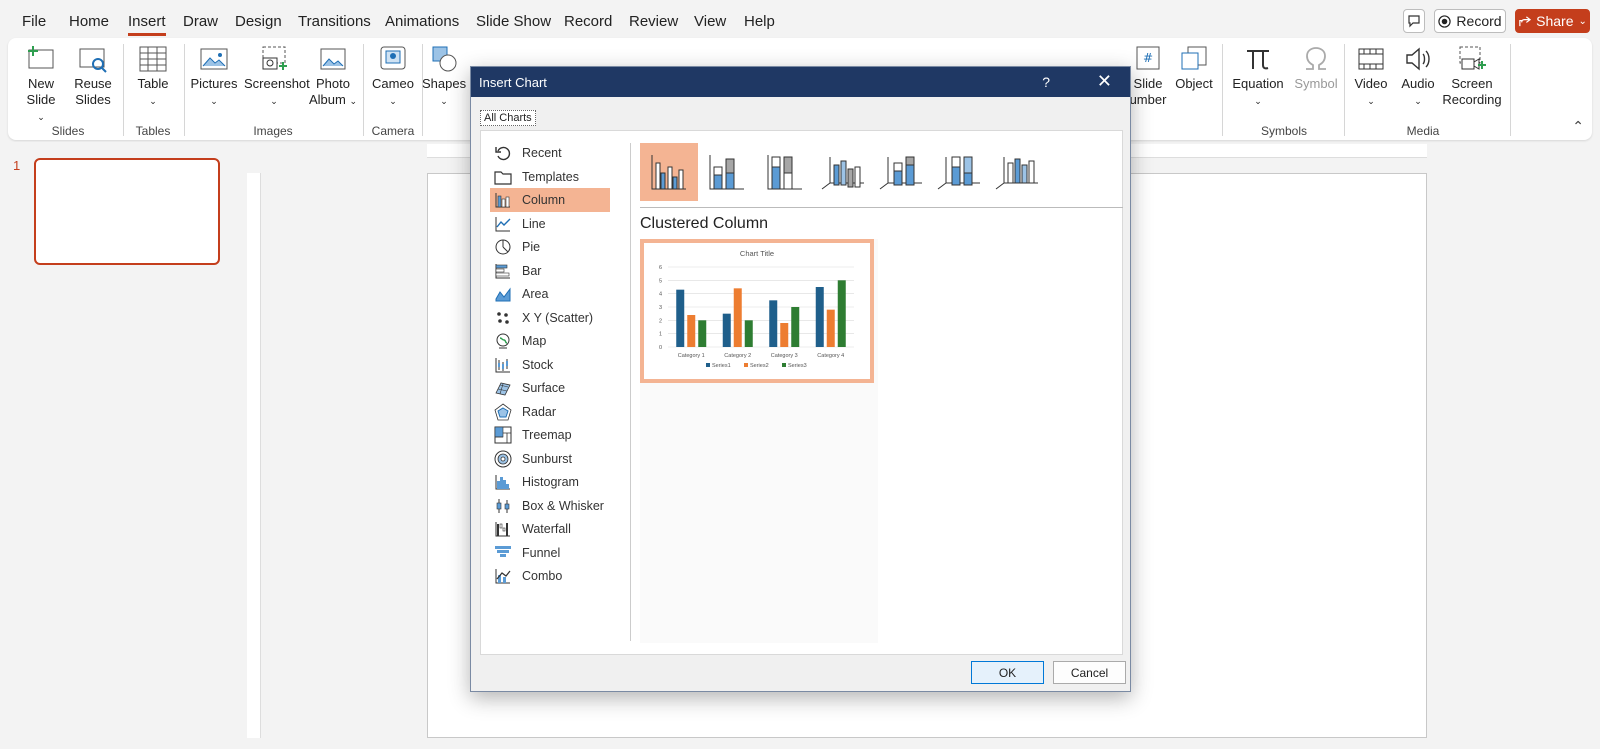 The width and height of the screenshot is (1600, 749). I want to click on category-funnel: Funnel, so click(550, 553).